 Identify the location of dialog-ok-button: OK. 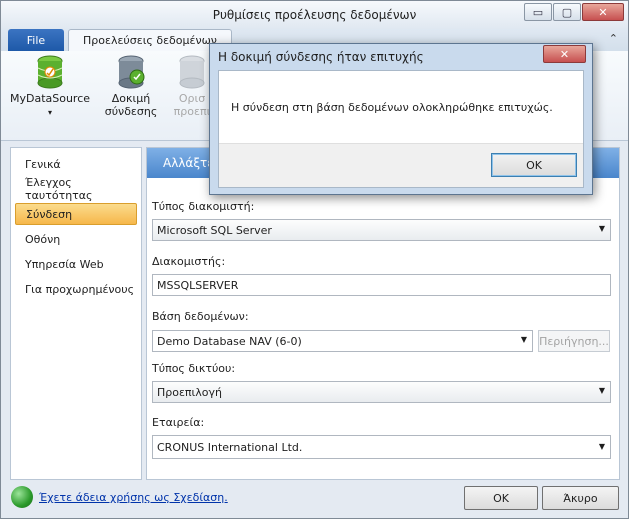
(534, 165).